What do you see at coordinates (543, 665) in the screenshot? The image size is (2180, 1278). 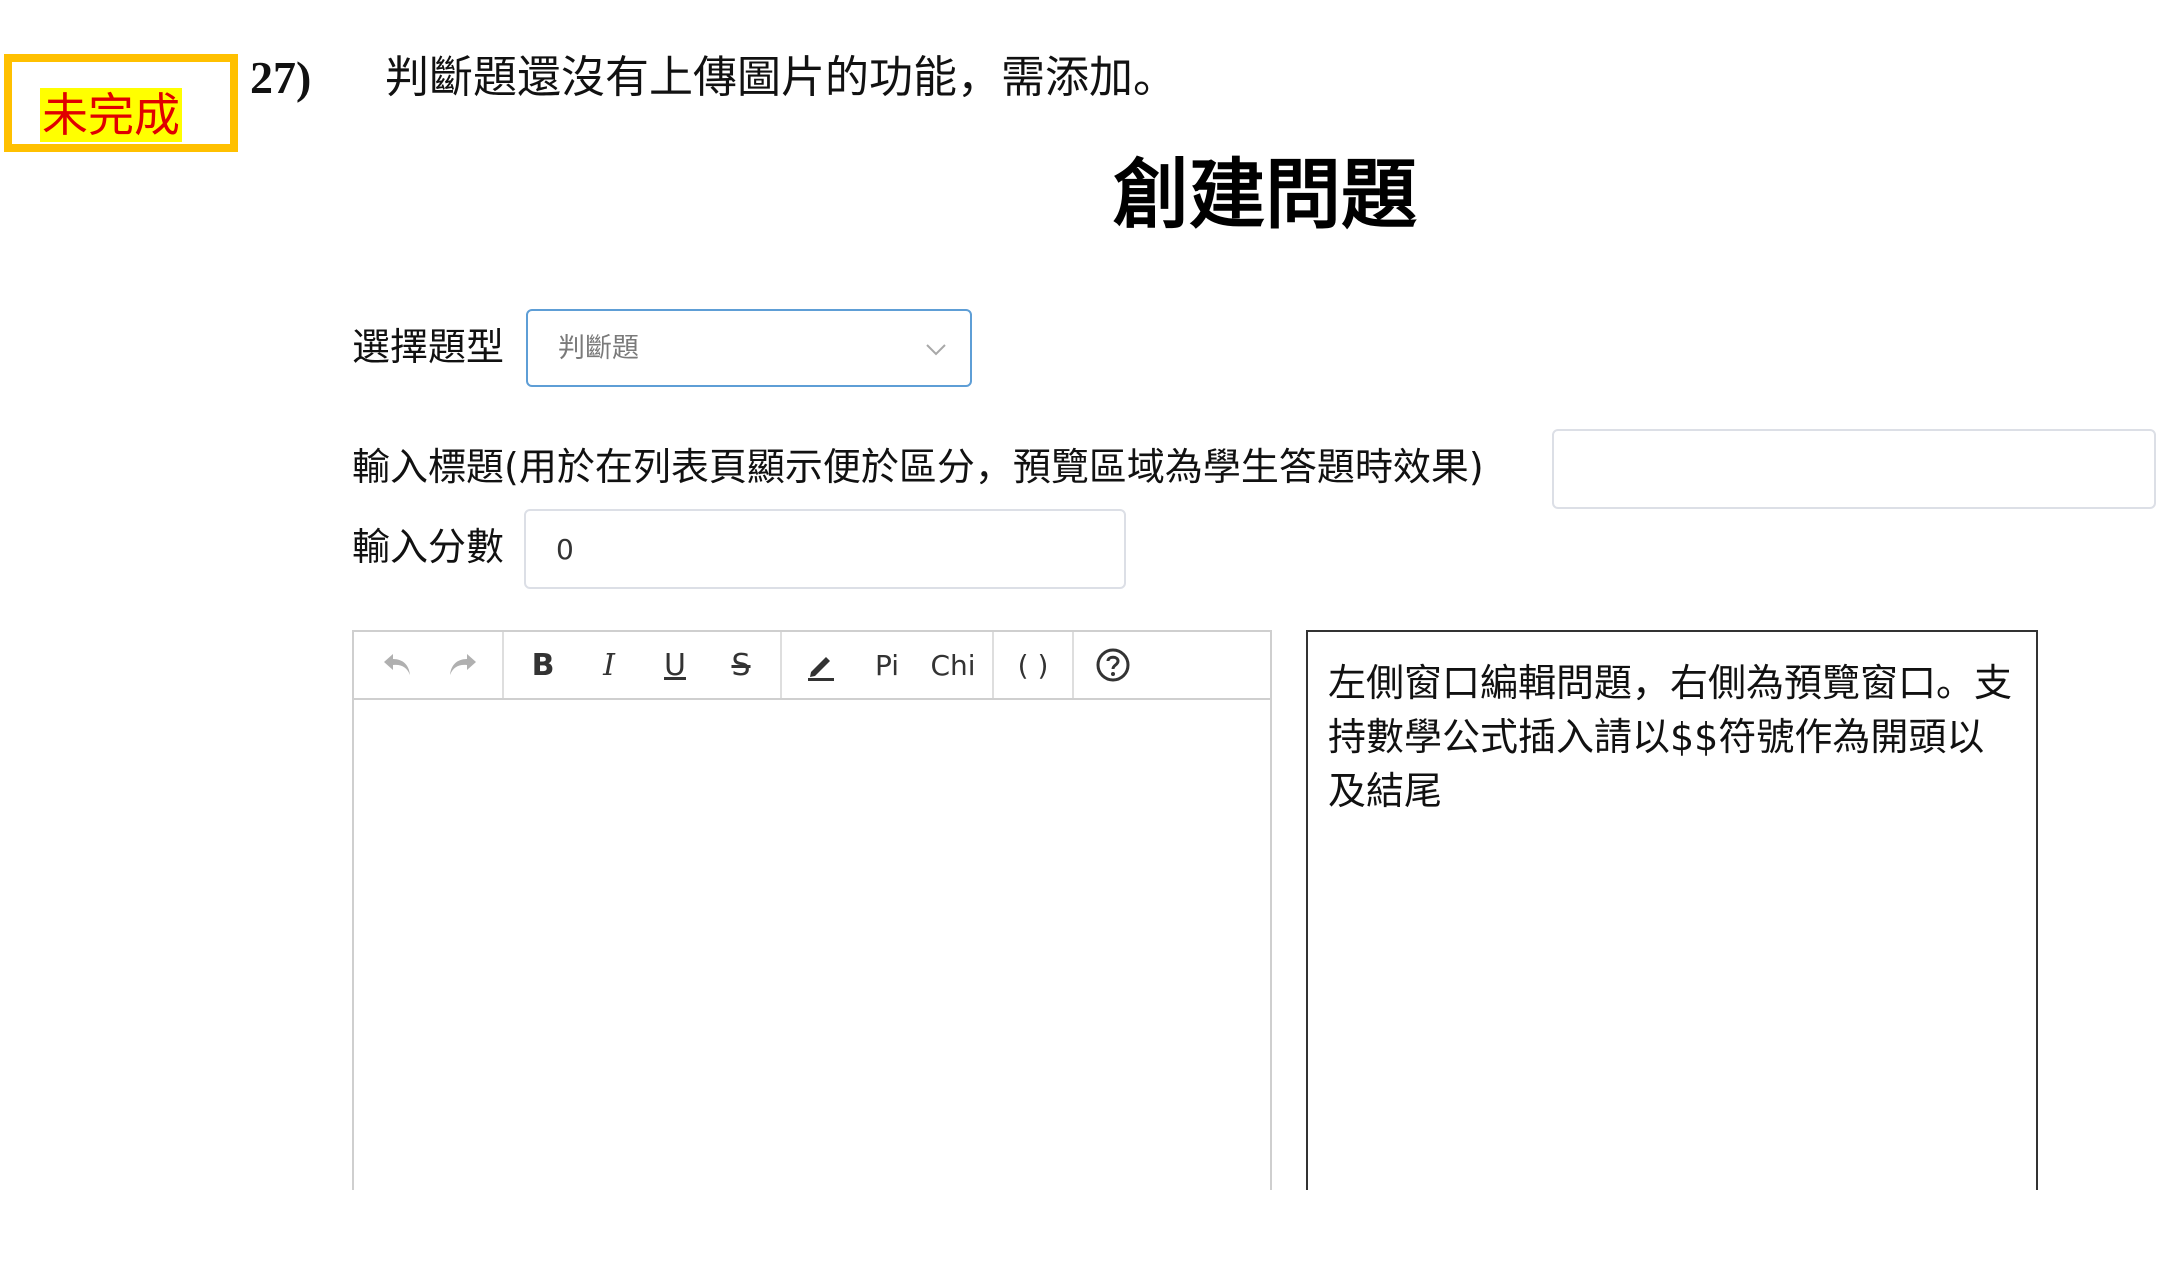 I see `bold-button: B` at bounding box center [543, 665].